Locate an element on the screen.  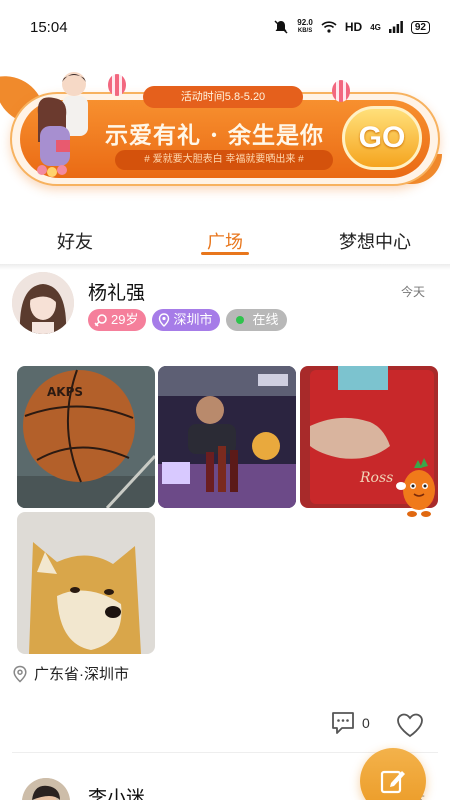
hd-label: HD is located at coordinates (353, 27).